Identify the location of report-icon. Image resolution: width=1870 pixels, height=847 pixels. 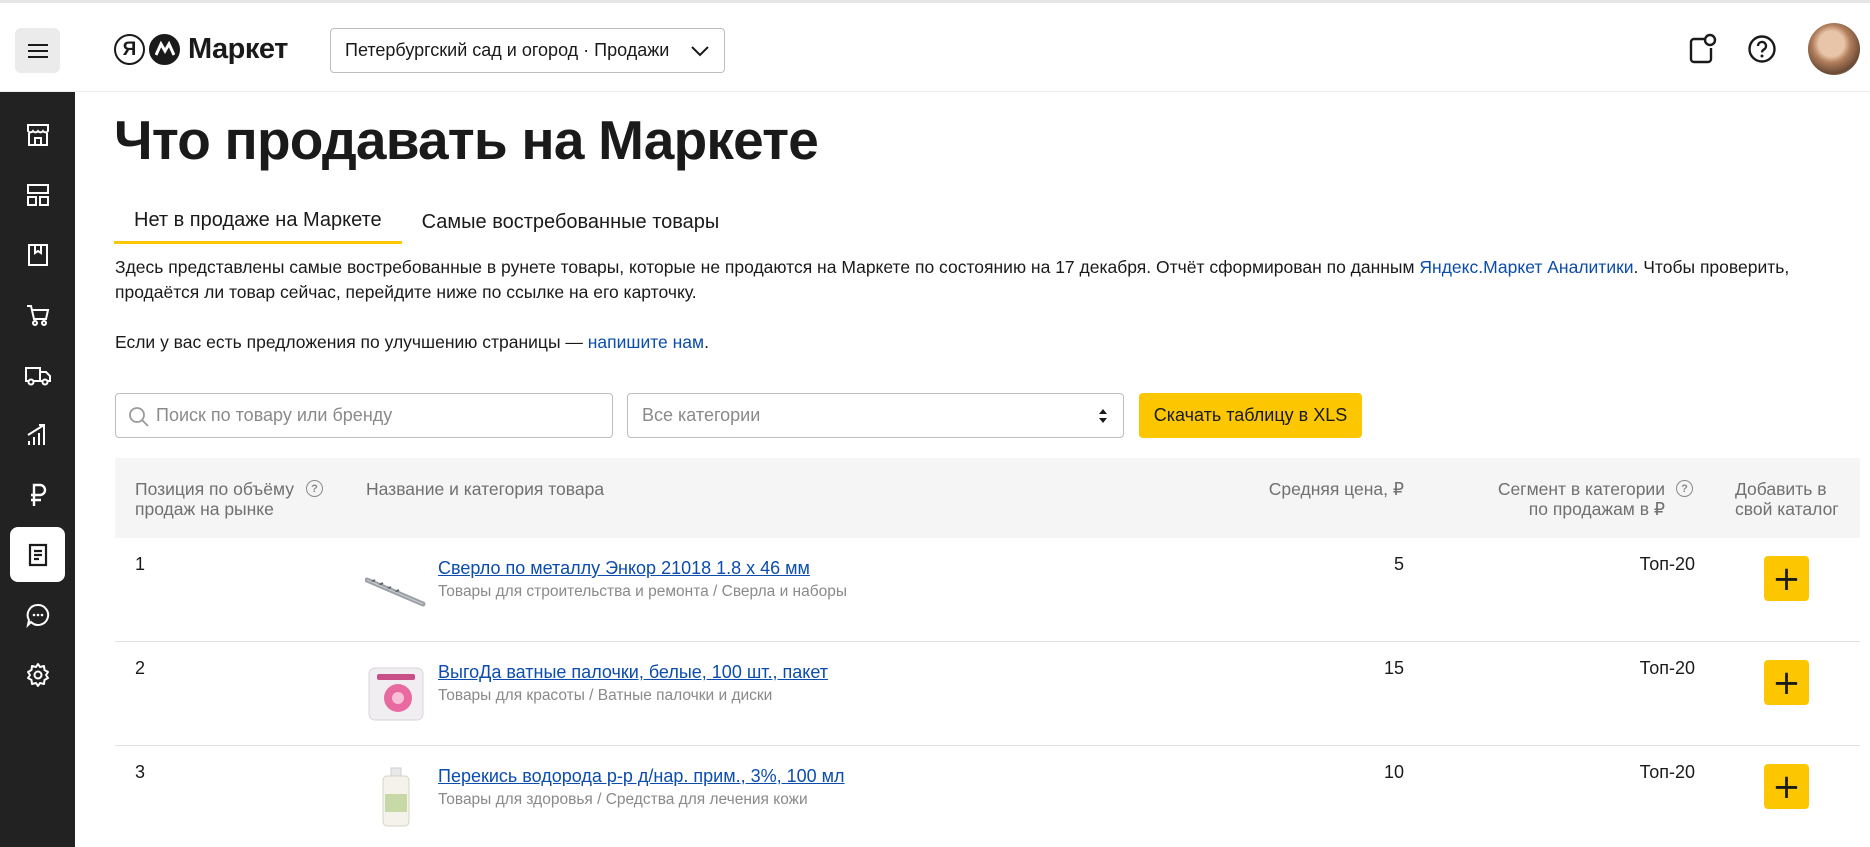
(37, 554).